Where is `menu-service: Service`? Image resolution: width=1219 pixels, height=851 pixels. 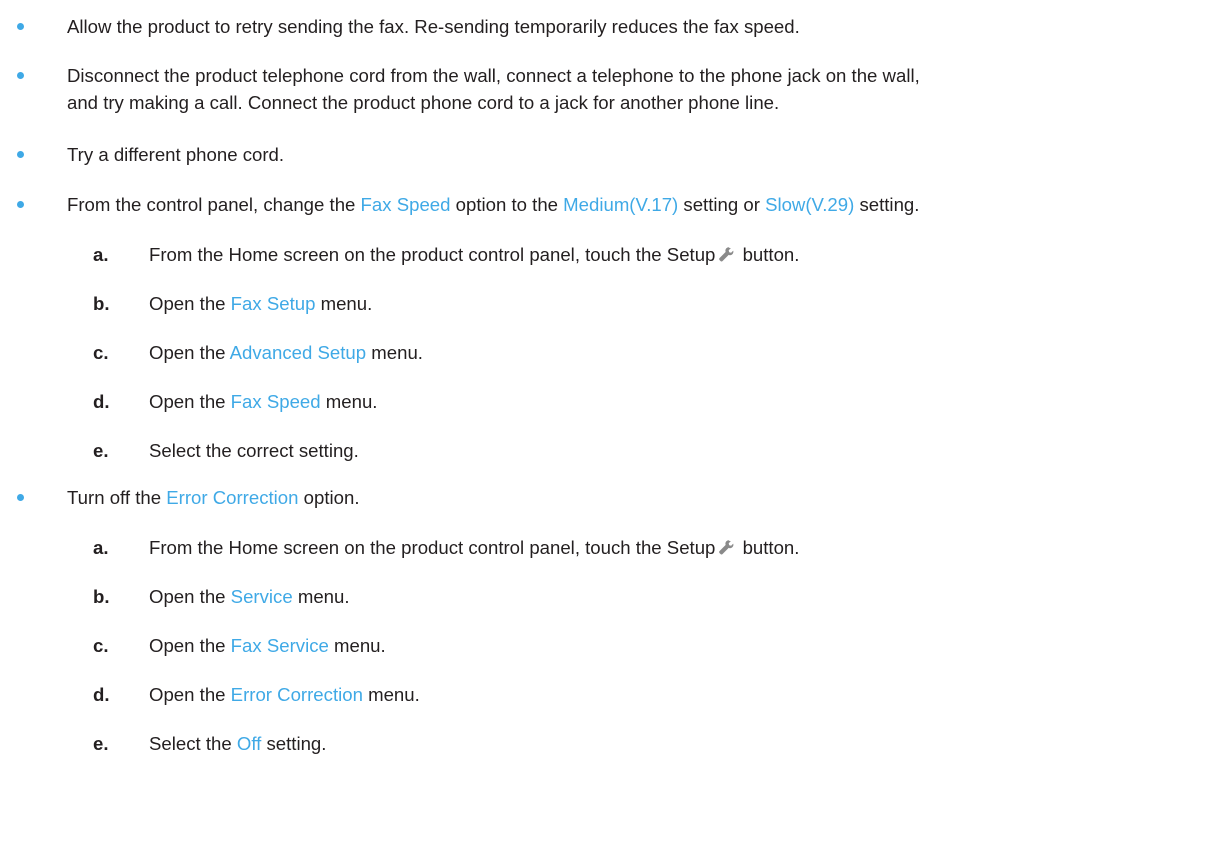
menu-service: Service is located at coordinates (261, 596).